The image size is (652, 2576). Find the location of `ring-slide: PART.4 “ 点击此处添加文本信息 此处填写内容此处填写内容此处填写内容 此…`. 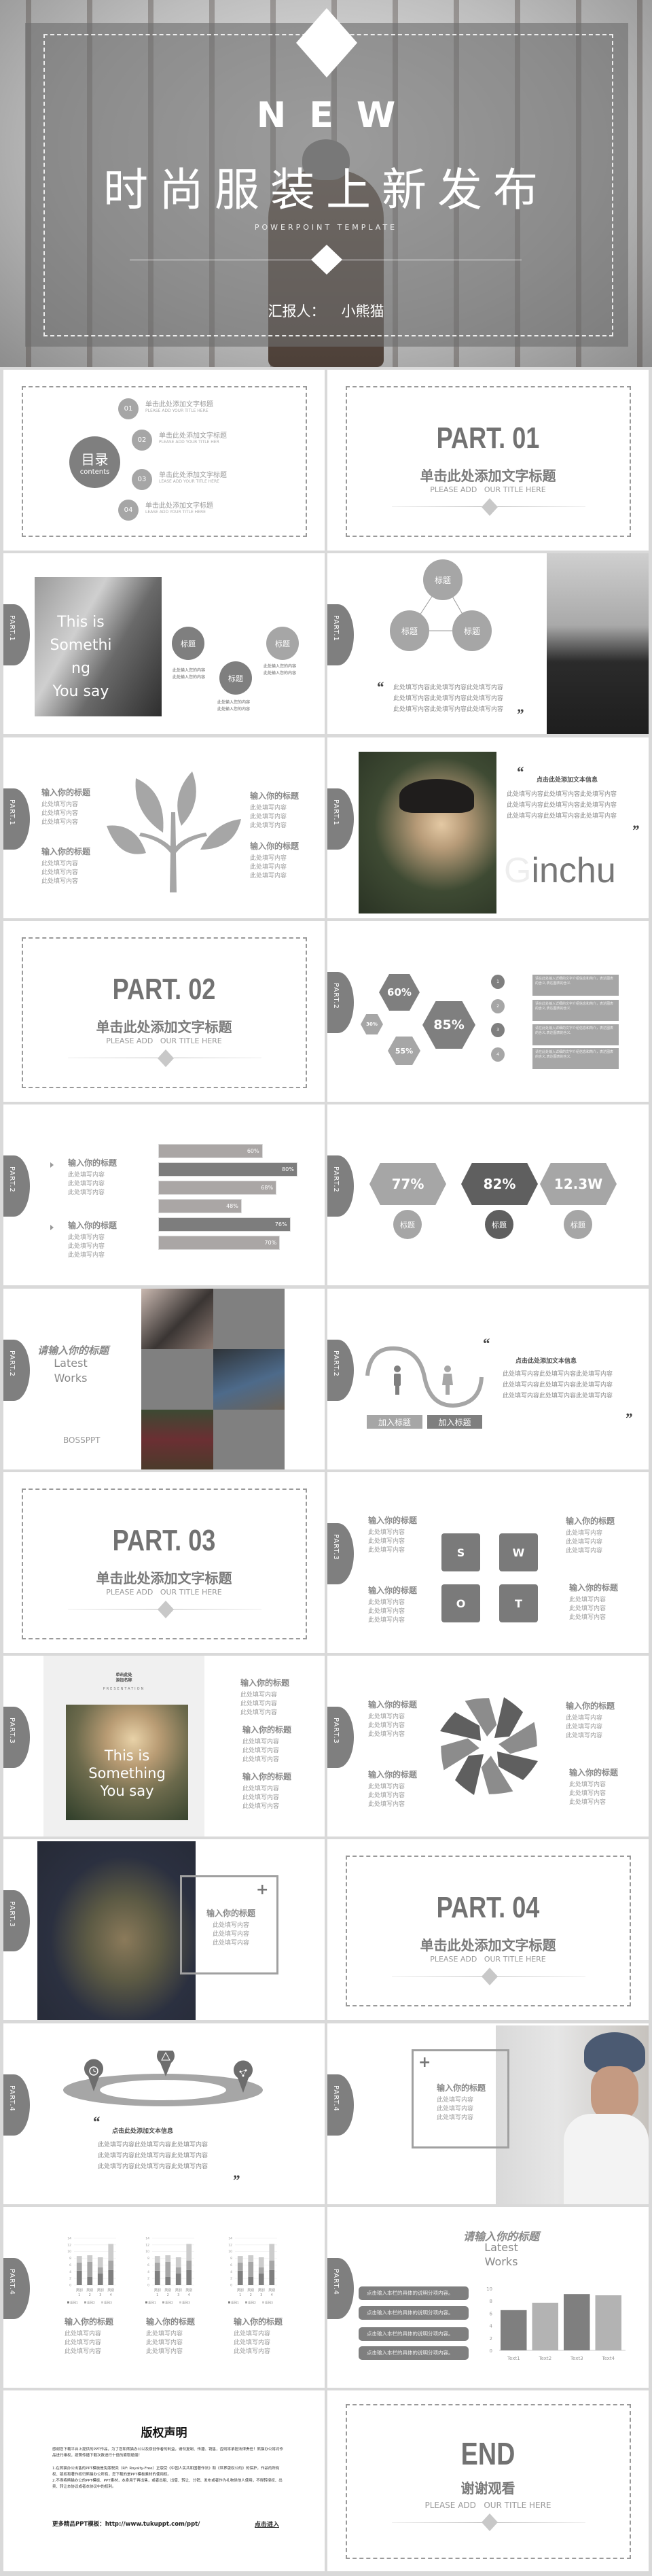

ring-slide: PART.4 “ 点击此处添加文本信息 此处填写内容此处填写内容此处填写内容 此… is located at coordinates (164, 2113).